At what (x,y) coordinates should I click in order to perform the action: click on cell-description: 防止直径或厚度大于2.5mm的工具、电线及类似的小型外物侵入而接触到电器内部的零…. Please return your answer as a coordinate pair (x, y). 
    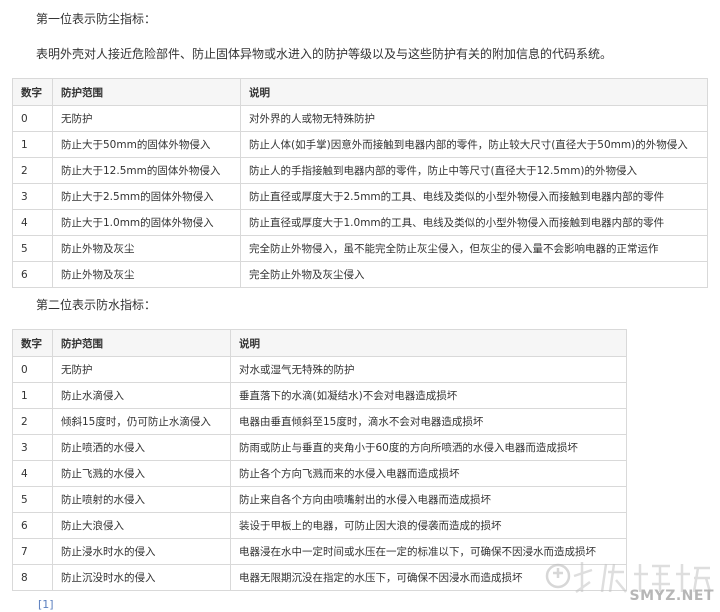
    Looking at the image, I should click on (474, 196).